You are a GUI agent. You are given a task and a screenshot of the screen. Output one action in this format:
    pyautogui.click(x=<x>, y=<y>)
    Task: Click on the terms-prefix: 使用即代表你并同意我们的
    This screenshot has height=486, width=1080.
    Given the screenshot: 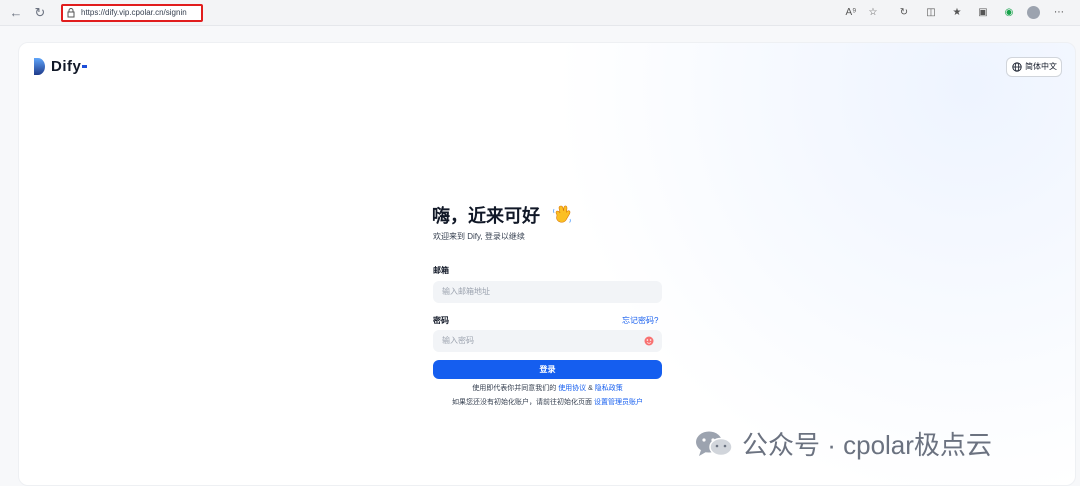 What is the action you would take?
    pyautogui.click(x=515, y=388)
    